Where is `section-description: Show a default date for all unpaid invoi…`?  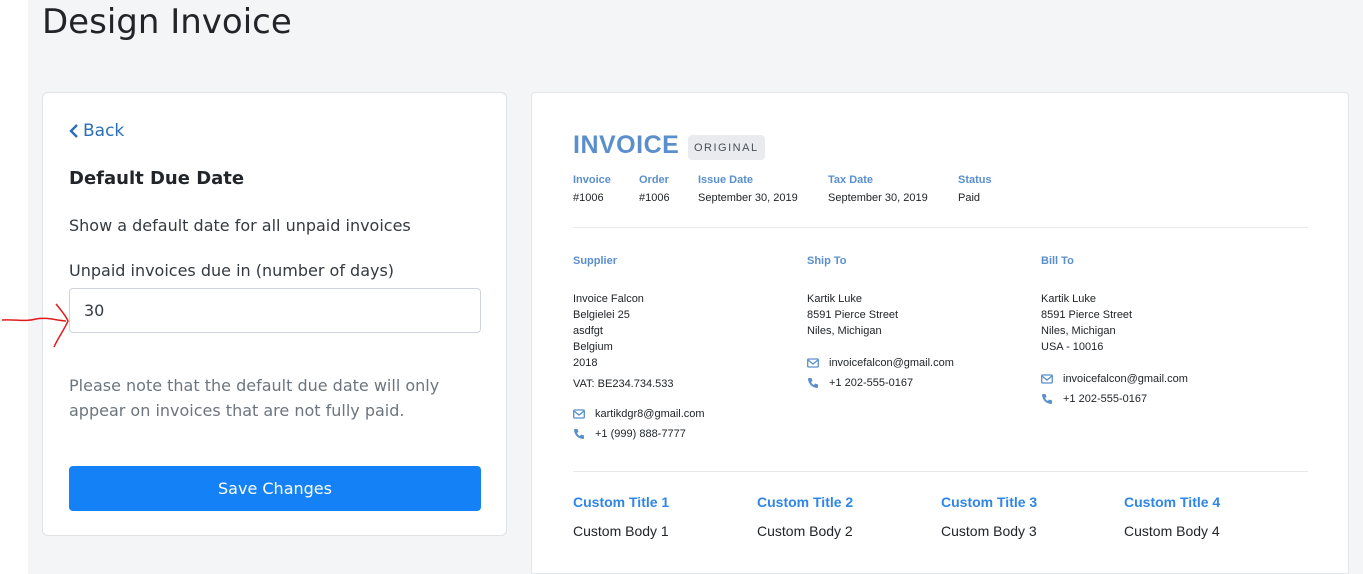 section-description: Show a default date for all unpaid invoi… is located at coordinates (240, 225).